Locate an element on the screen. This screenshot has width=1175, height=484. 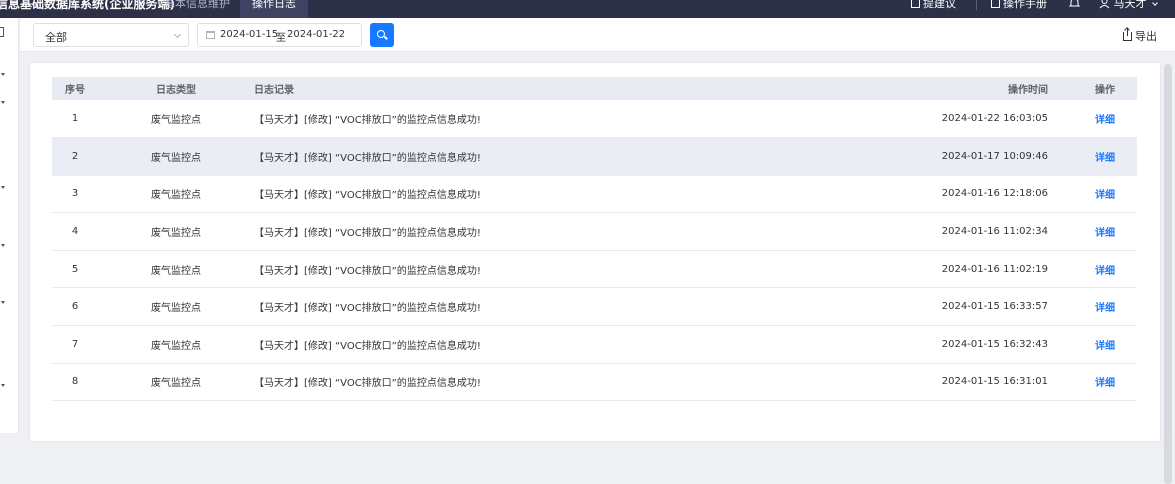
row-index: 4 is located at coordinates (75, 231).